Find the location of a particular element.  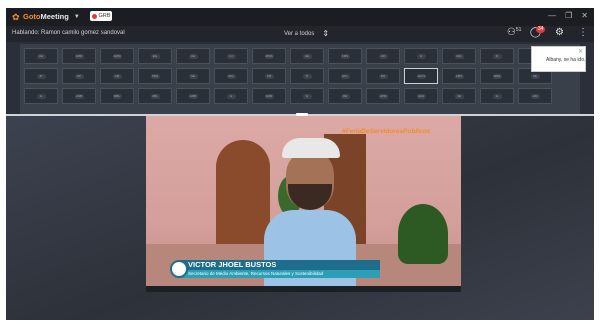

attendee-tile: CRL is located at coordinates (459, 56).